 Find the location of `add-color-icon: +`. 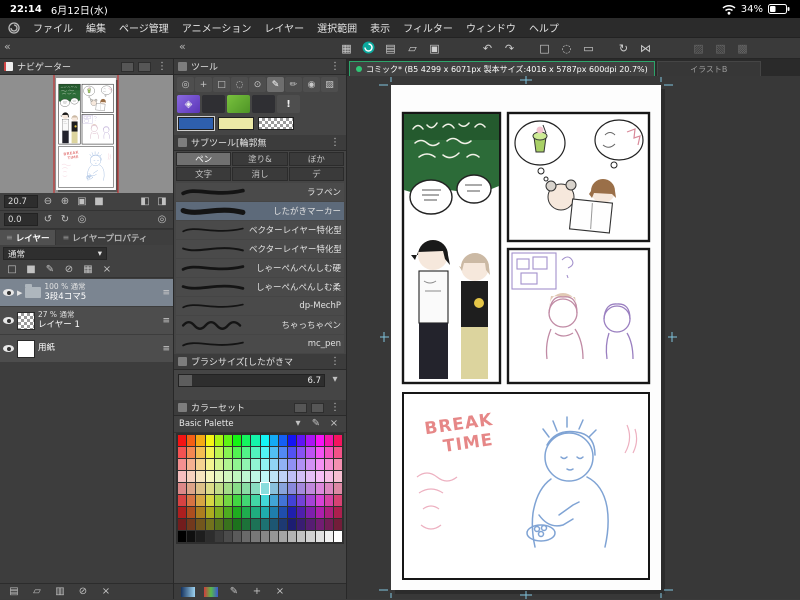

add-color-icon: + is located at coordinates (257, 591).